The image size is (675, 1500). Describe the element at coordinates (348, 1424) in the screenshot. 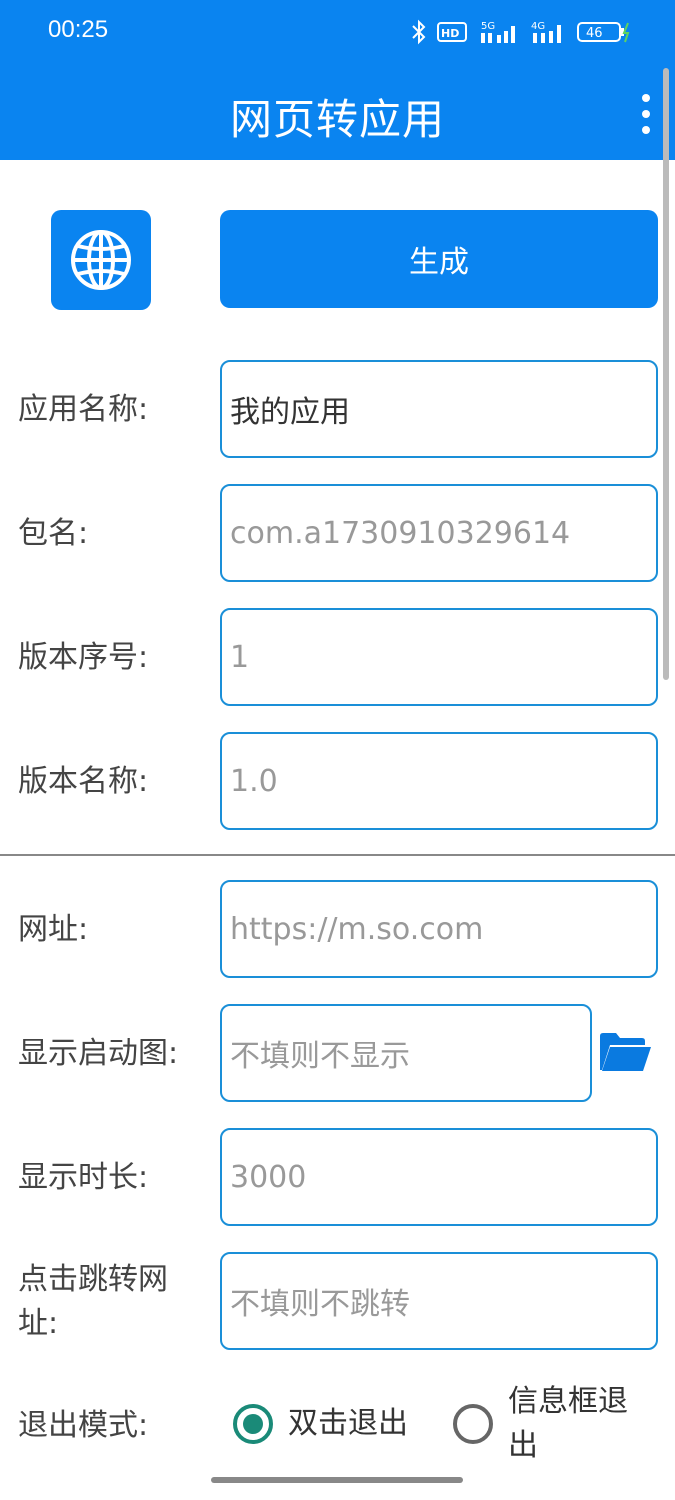

I see `radio-double-tap-exit-label: 双击退出` at that location.